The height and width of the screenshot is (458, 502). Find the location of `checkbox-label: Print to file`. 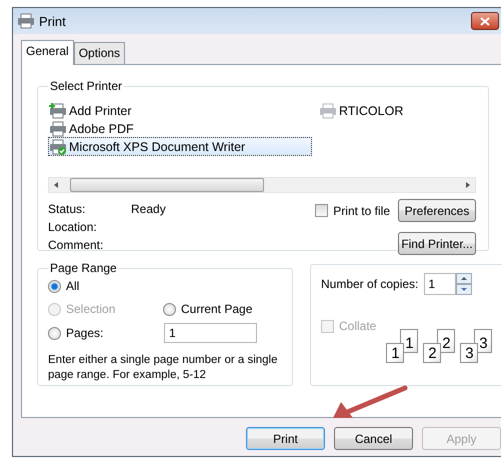

checkbox-label: Print to file is located at coordinates (361, 211).